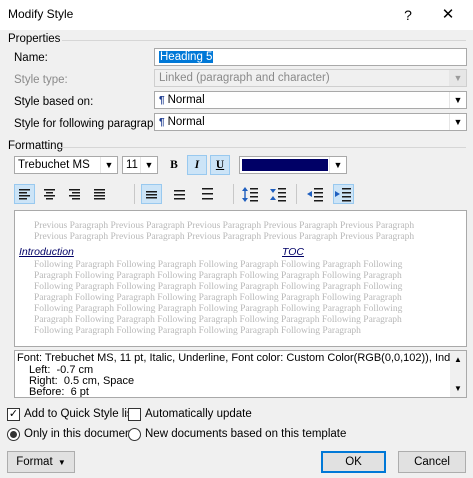  What do you see at coordinates (310, 122) in the screenshot?
I see `following-paragraph-select: ¶ Normal ▼` at bounding box center [310, 122].